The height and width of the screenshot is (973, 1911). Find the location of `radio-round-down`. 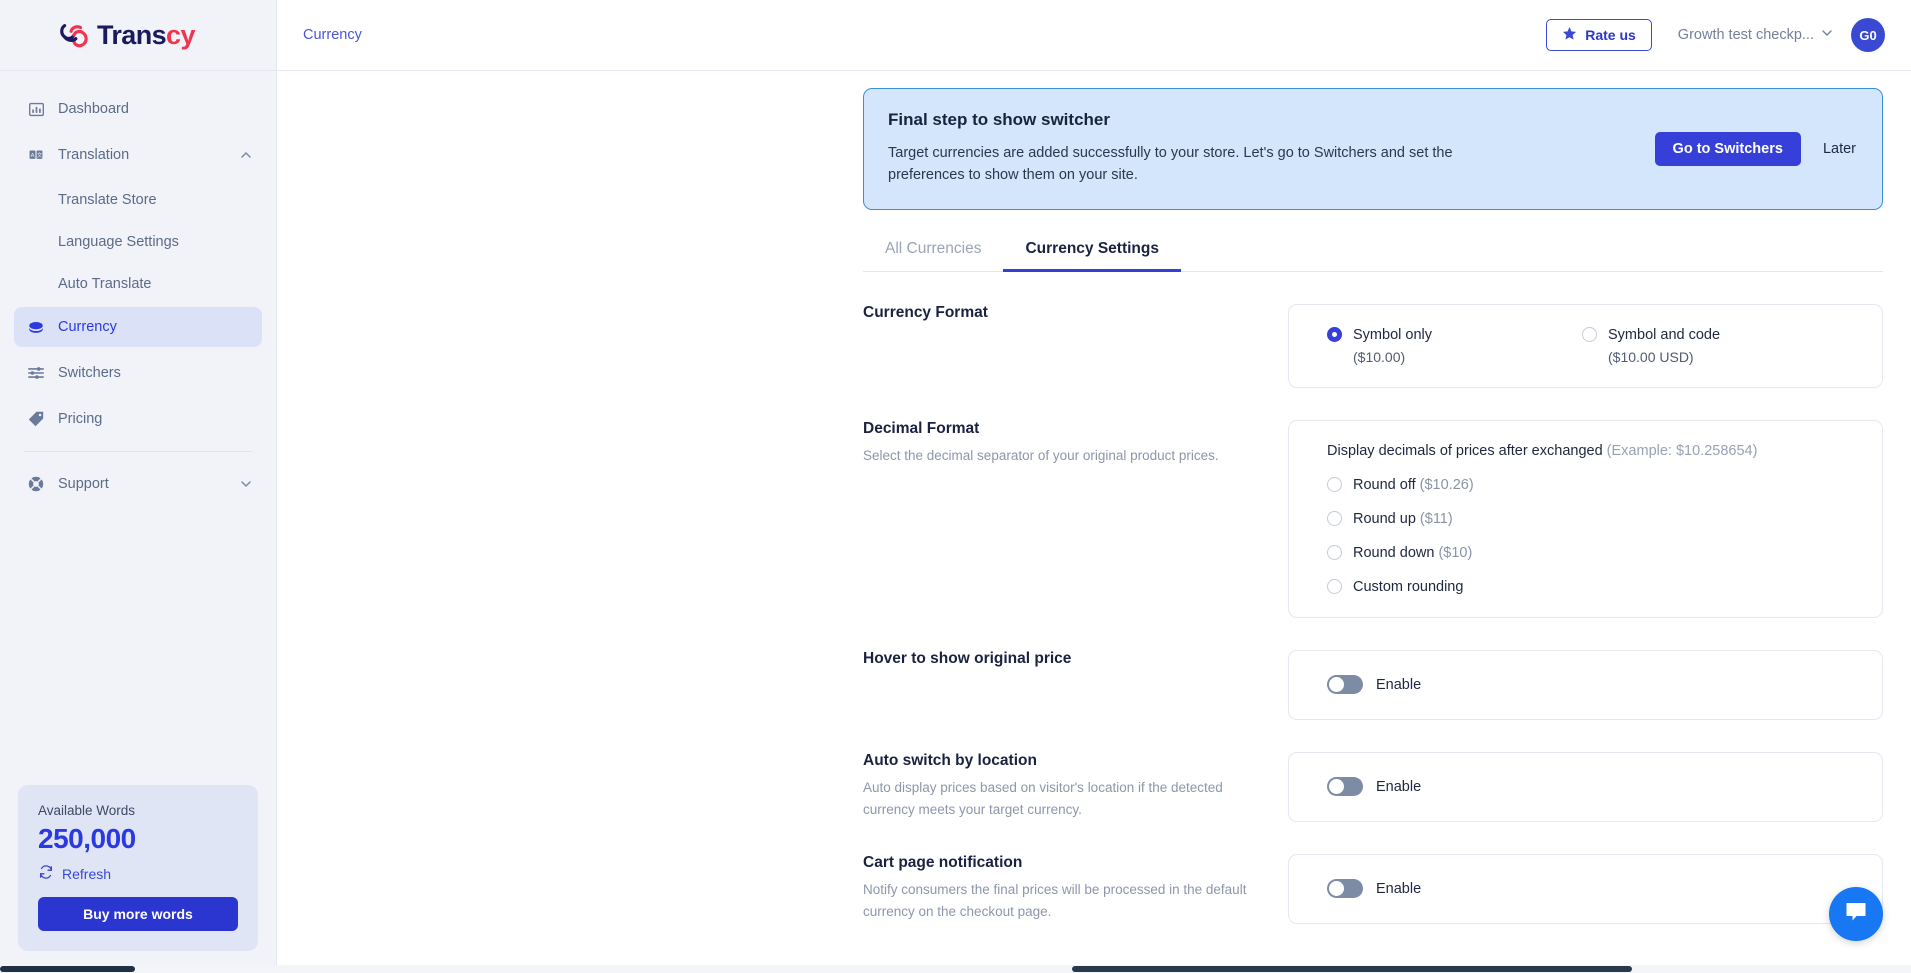

radio-round-down is located at coordinates (1334, 553).